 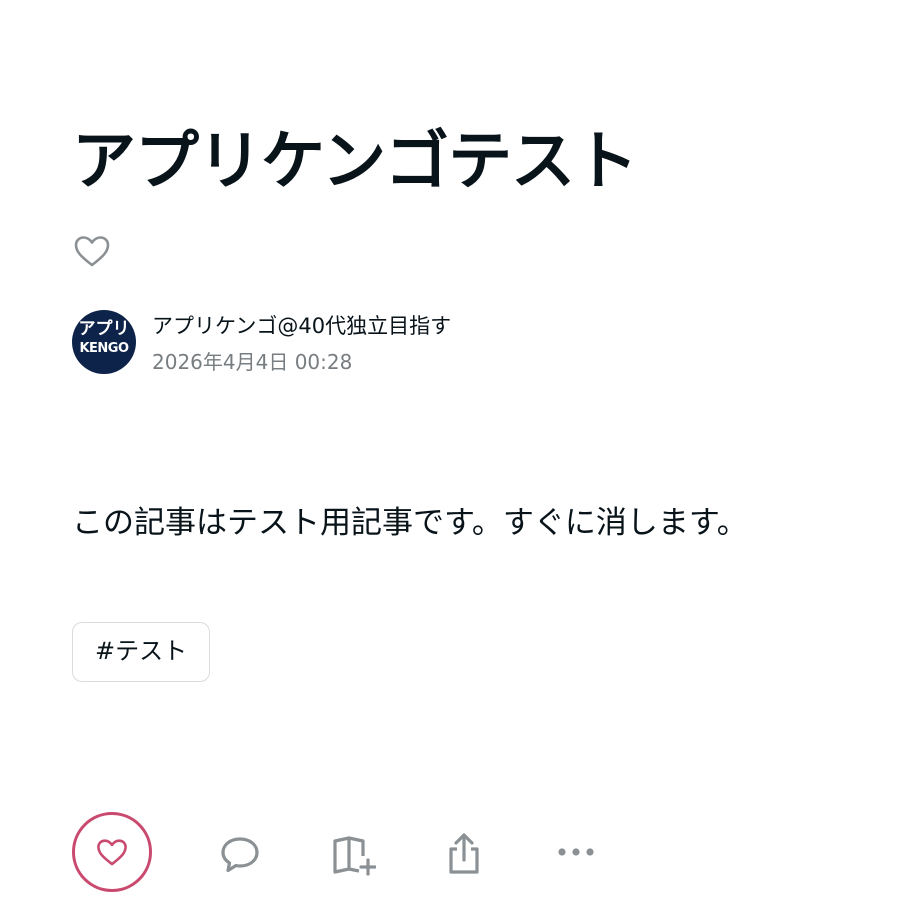 I want to click on magazine-add-button, so click(x=354, y=854).